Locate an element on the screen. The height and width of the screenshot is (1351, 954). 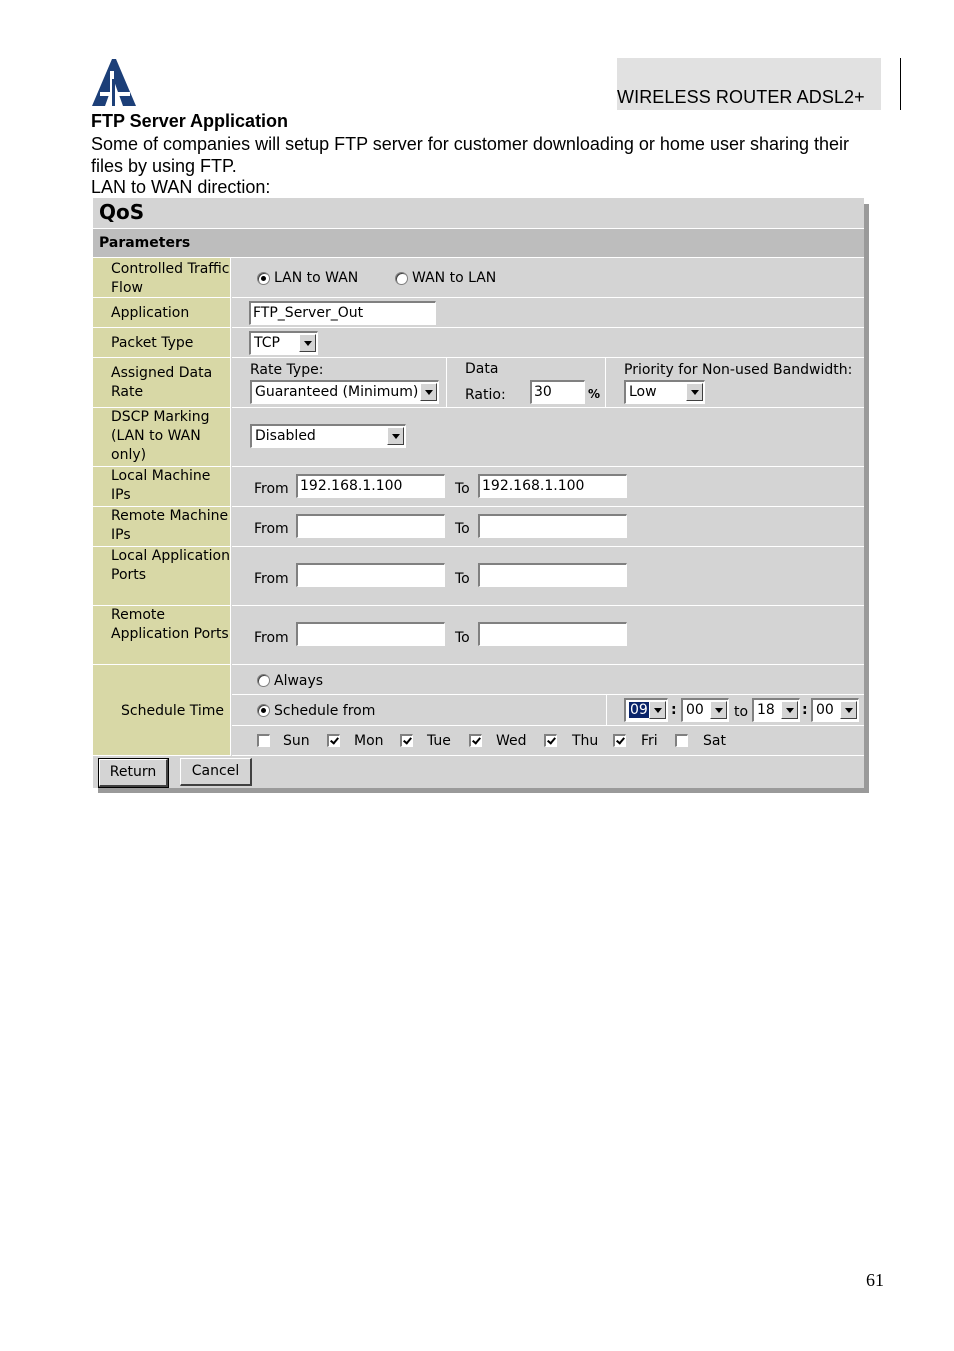
end-hour-select: 18 is located at coordinates (776, 710).